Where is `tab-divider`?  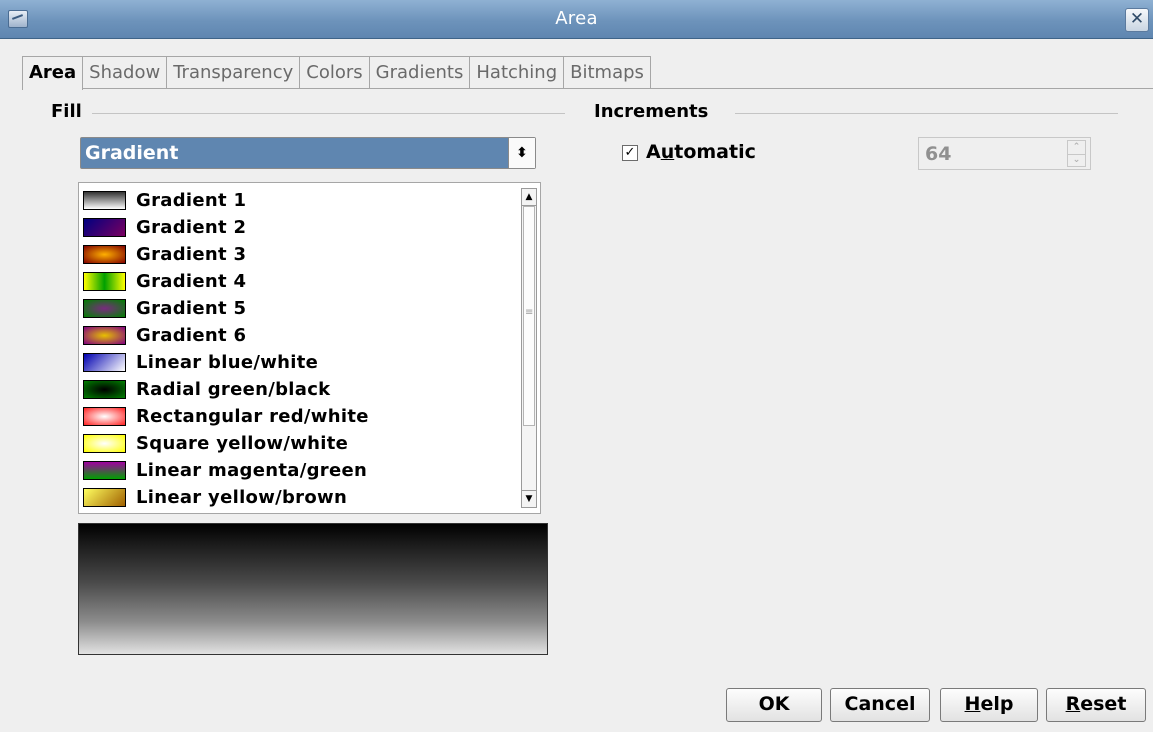
tab-divider is located at coordinates (587, 88).